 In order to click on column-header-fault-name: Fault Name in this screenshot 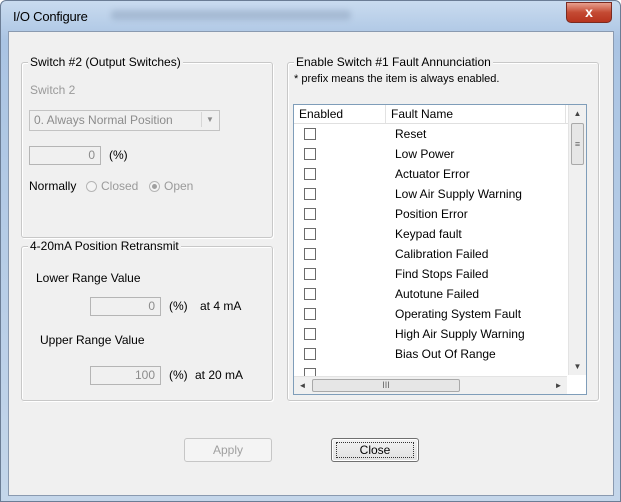, I will do `click(476, 114)`.